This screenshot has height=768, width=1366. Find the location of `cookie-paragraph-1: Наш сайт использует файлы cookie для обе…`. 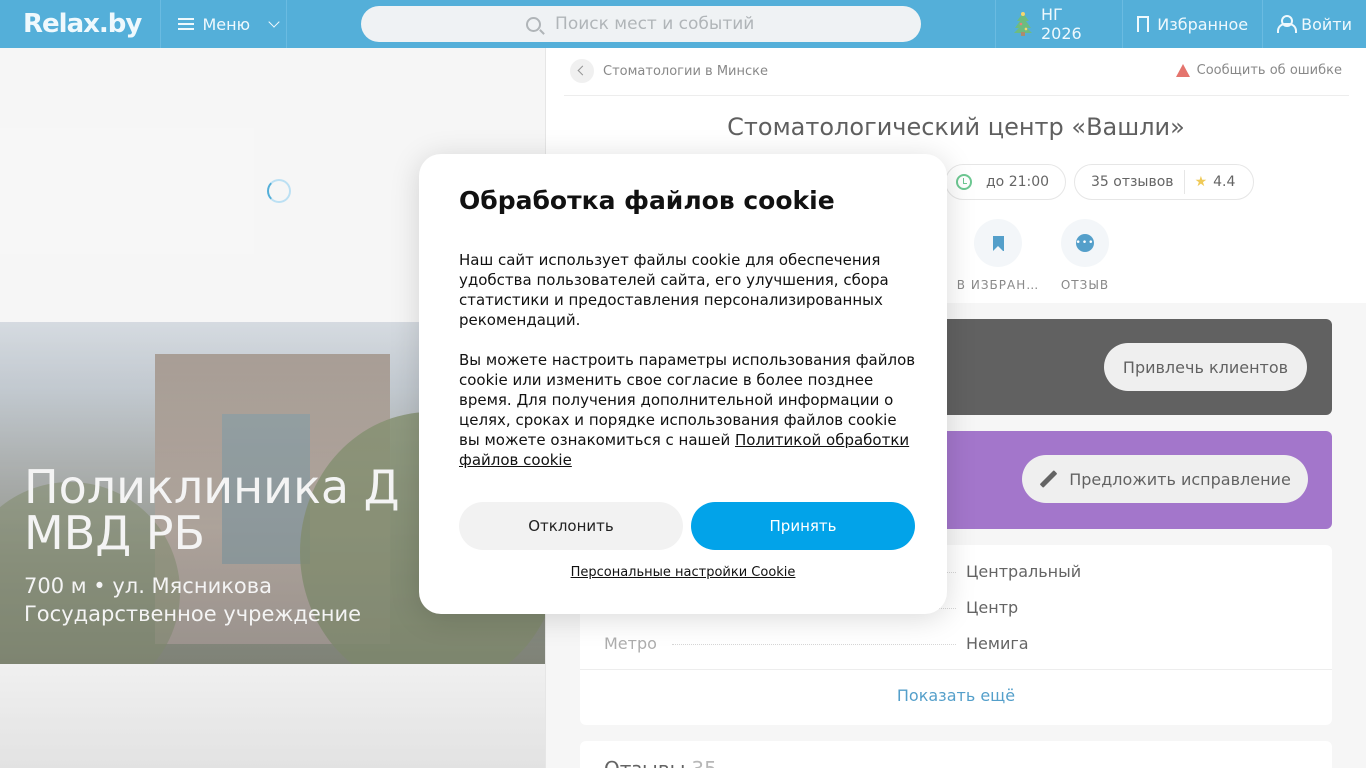

cookie-paragraph-1: Наш сайт использует файлы cookie для обе… is located at coordinates (674, 290).